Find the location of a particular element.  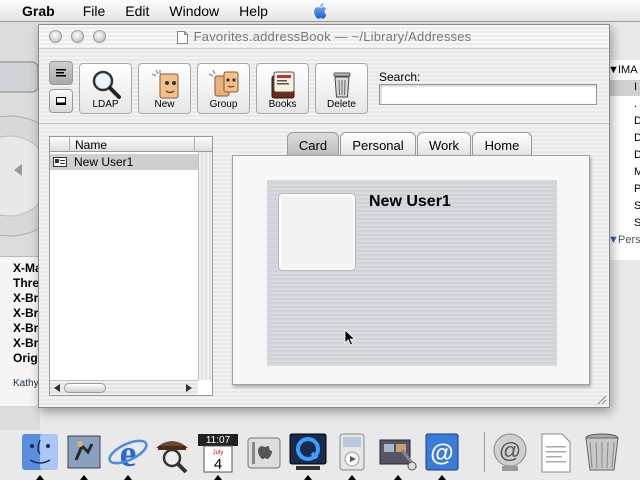

contact-list: Name New User1 is located at coordinates (131, 266).